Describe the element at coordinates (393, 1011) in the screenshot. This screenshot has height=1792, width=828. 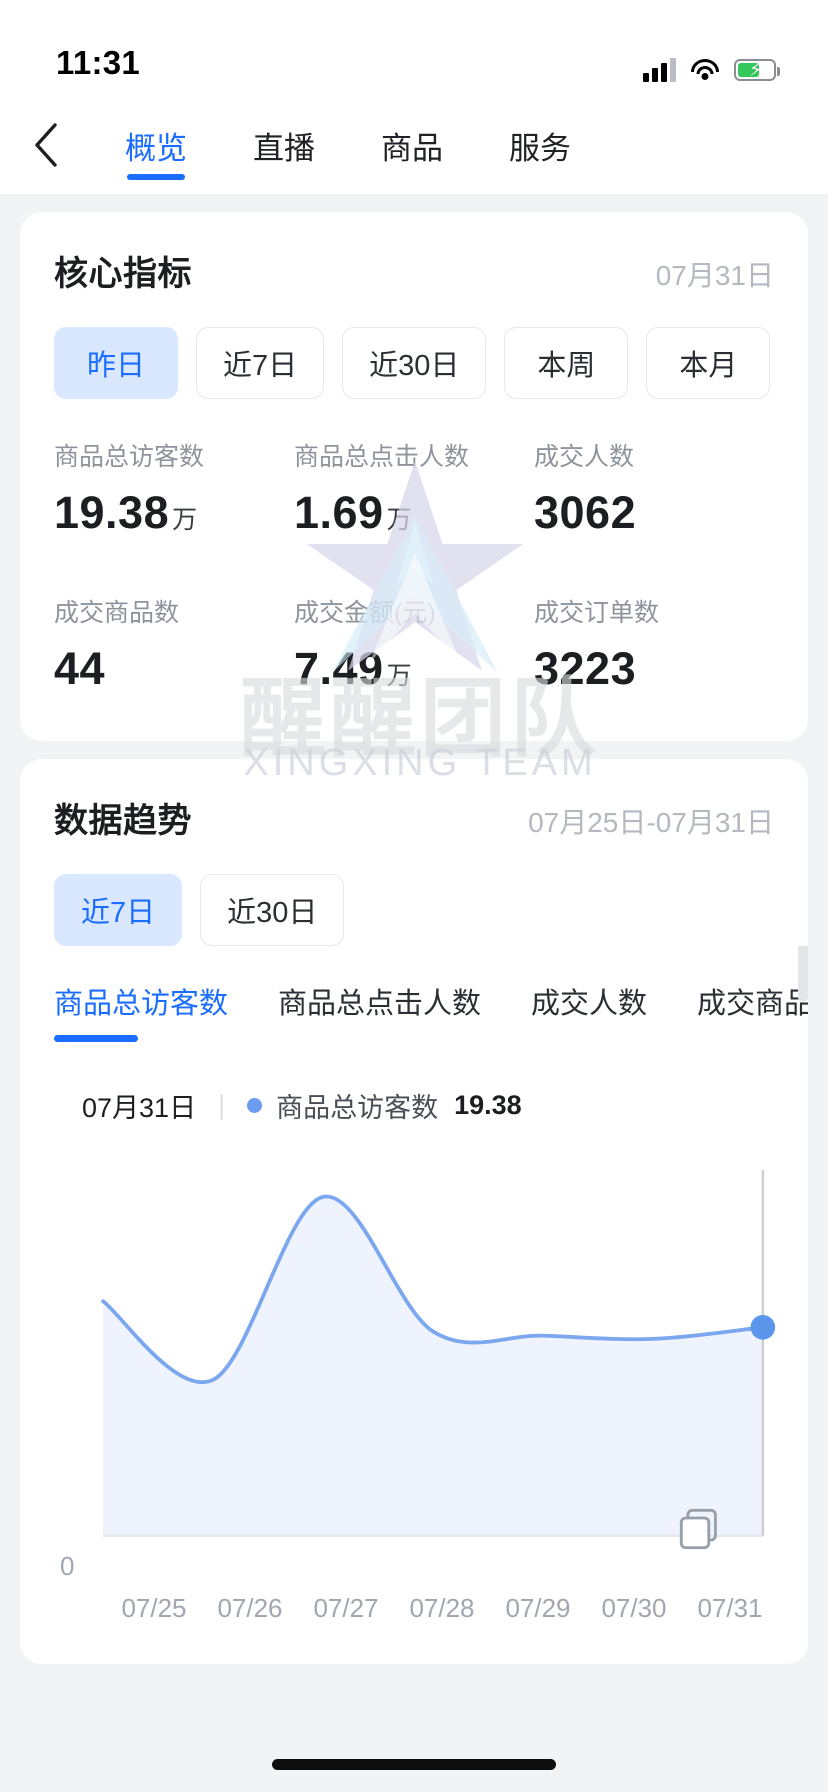
I see `chart-tab-total-clicks: 商品总点击人数` at that location.